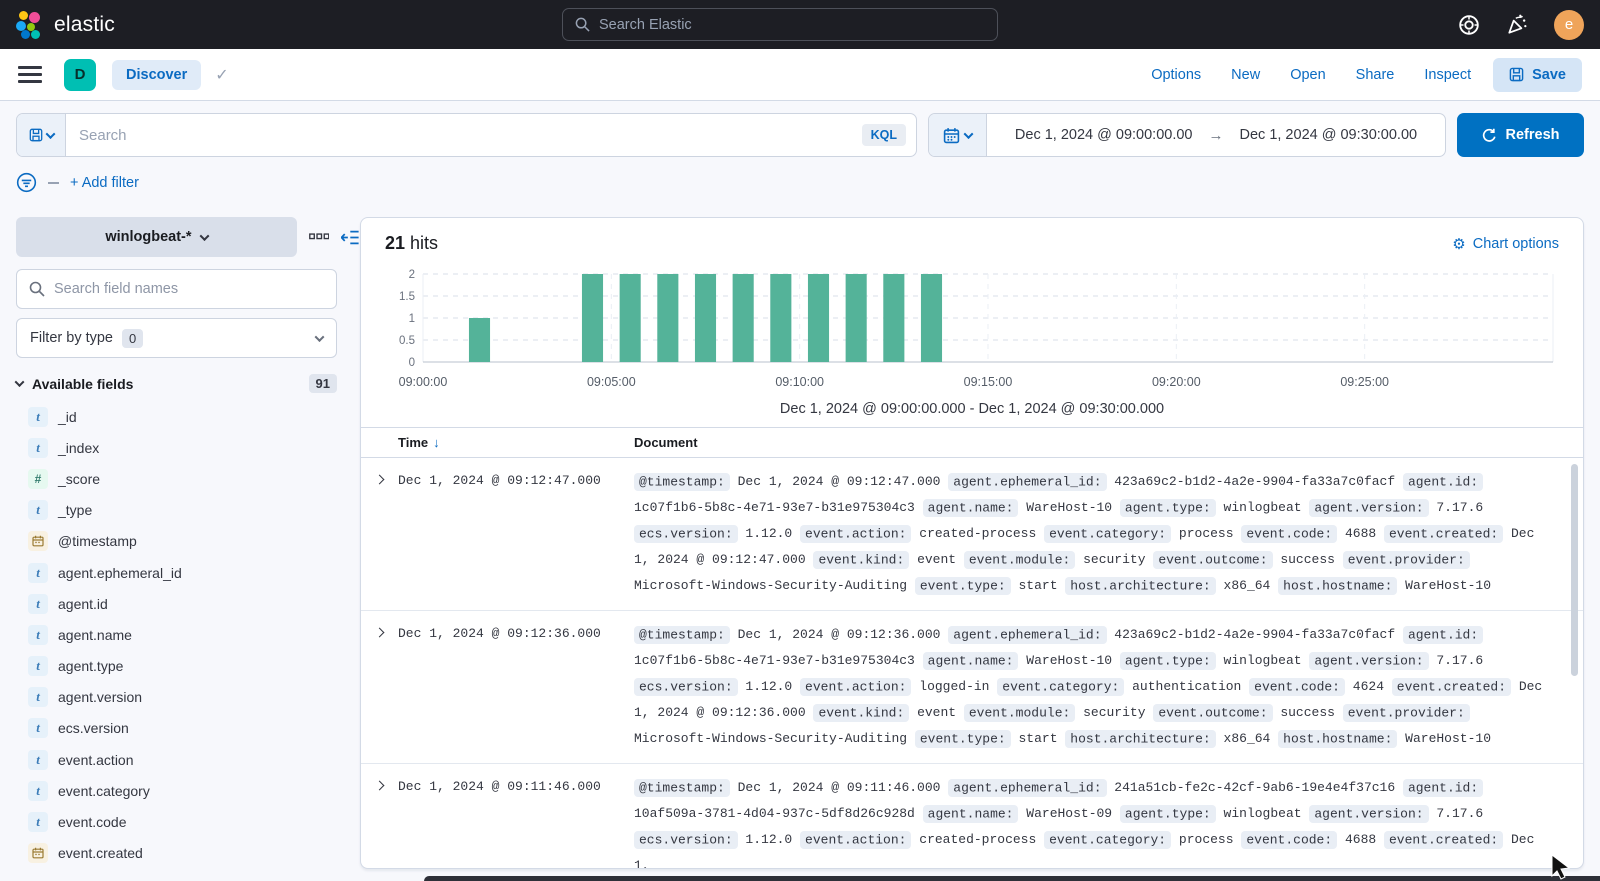 The image size is (1600, 881). I want to click on field-badge: event.module:, so click(1019, 559).